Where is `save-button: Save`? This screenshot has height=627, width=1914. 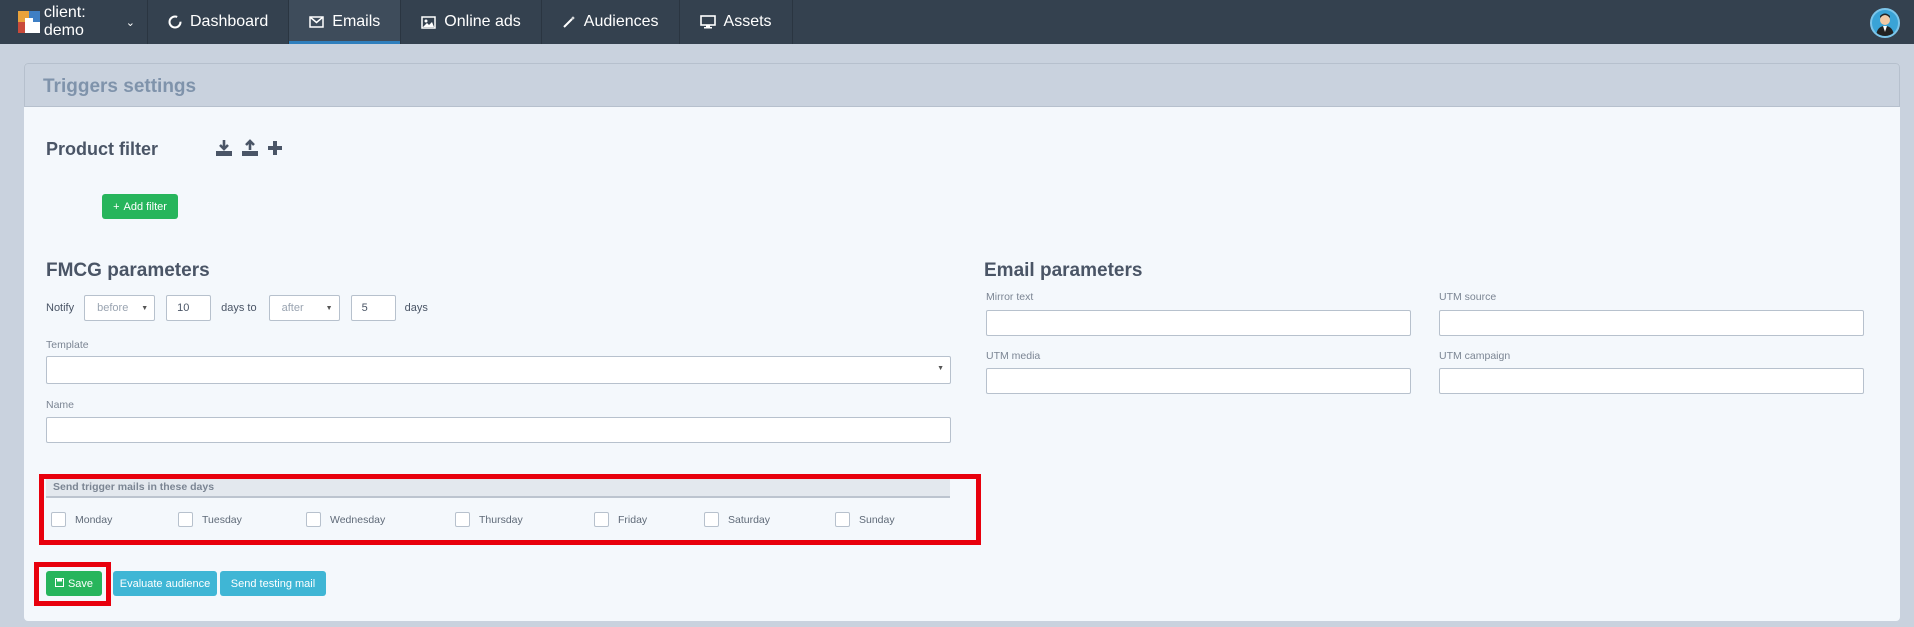 save-button: Save is located at coordinates (74, 583).